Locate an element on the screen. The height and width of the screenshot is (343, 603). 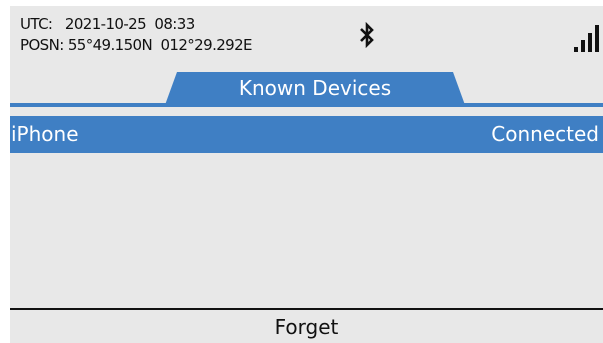
list-item-device: iPhone Connected is located at coordinates (306, 134).